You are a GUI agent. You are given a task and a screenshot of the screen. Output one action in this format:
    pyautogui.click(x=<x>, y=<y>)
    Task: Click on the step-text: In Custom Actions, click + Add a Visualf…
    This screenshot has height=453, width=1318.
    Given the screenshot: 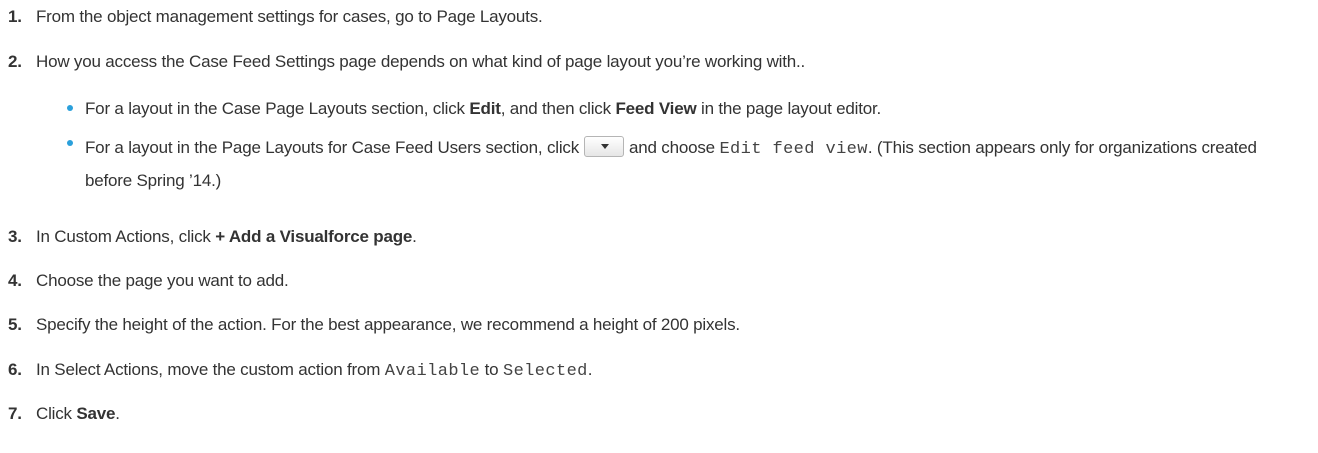 What is the action you would take?
    pyautogui.click(x=226, y=236)
    